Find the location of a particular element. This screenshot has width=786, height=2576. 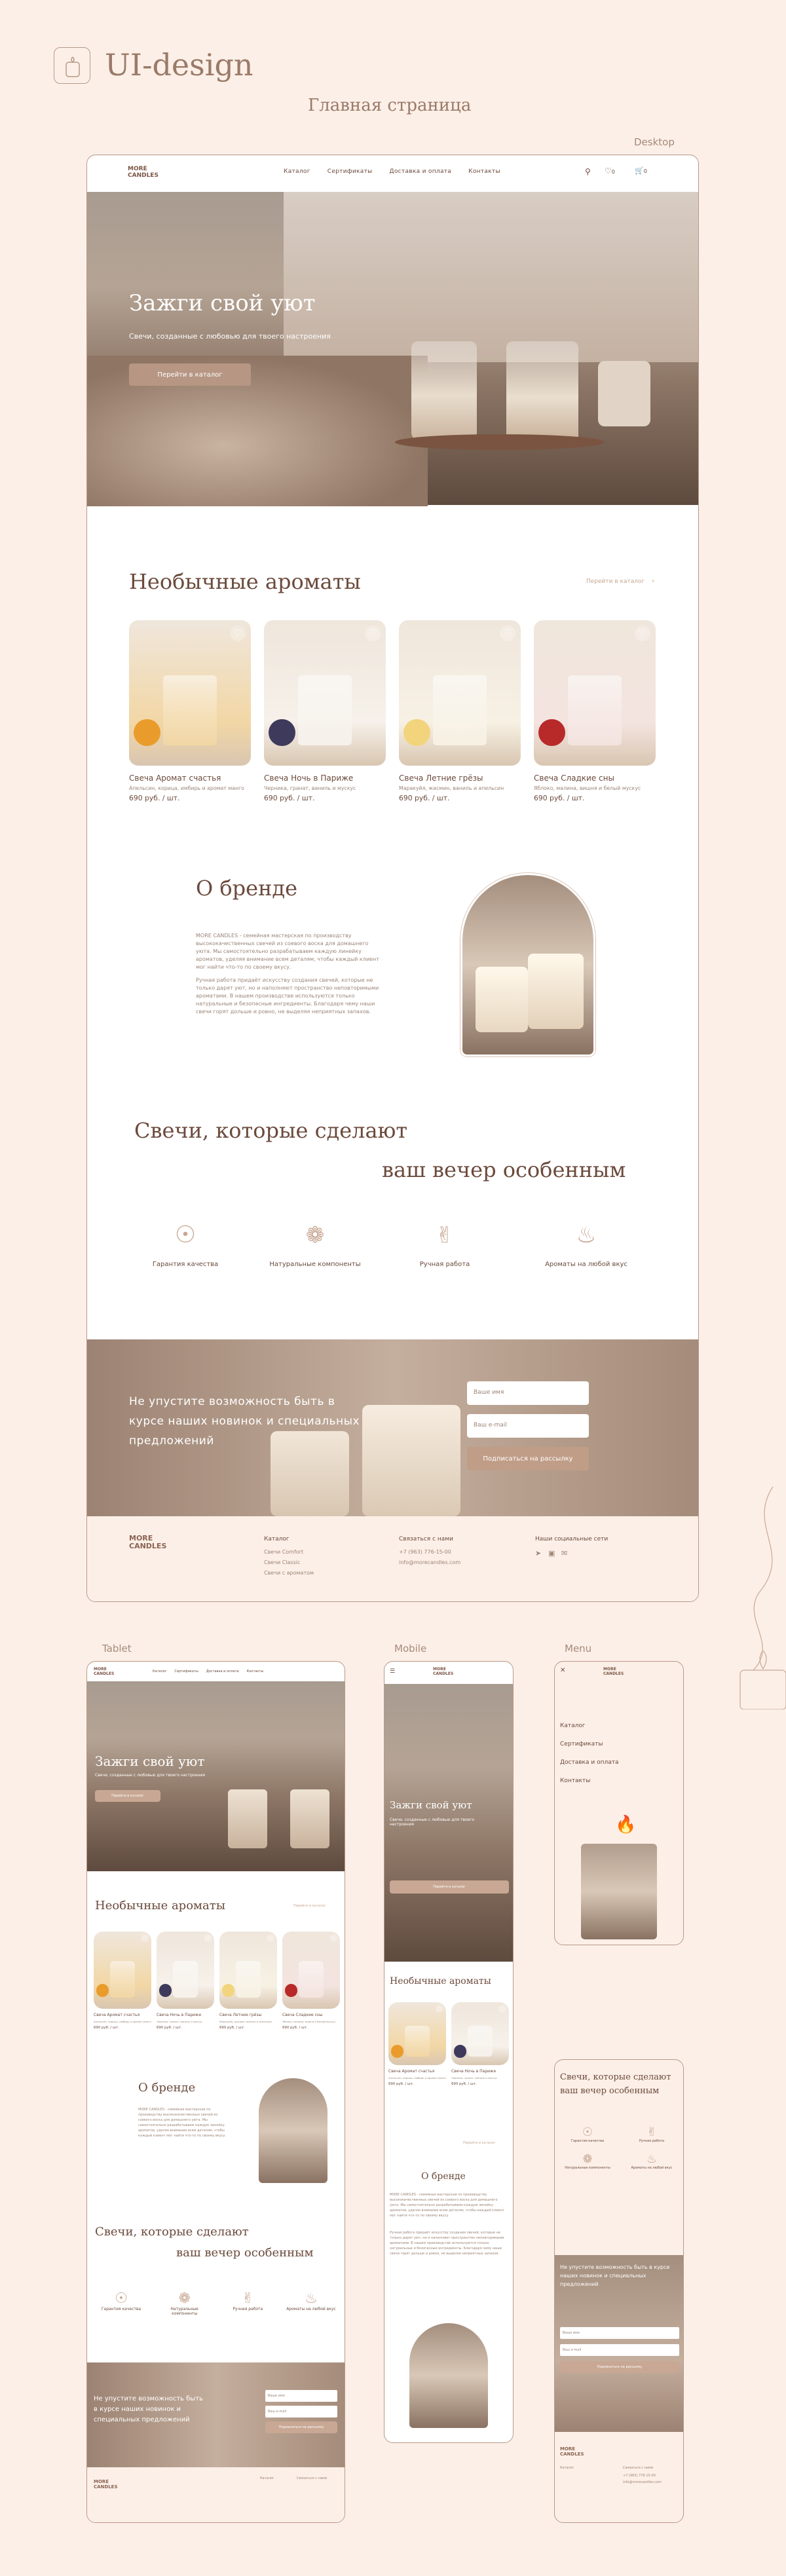

mug is located at coordinates (624, 393).